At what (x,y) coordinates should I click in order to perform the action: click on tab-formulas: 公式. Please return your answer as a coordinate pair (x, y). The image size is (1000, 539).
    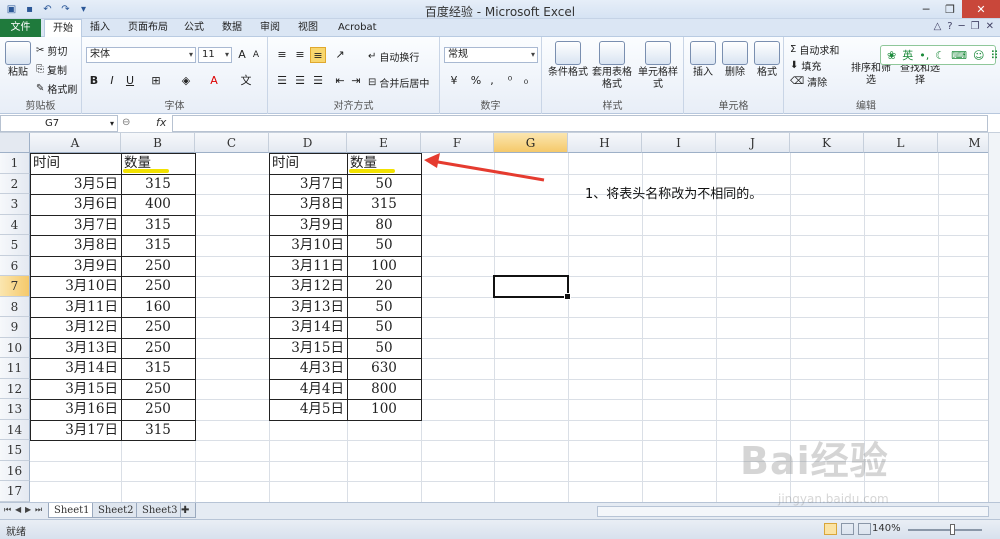
    Looking at the image, I should click on (194, 28).